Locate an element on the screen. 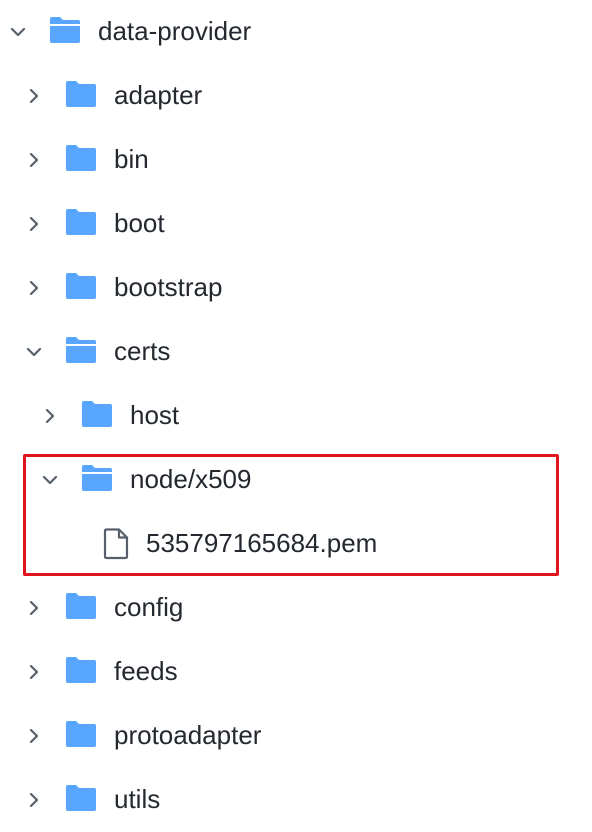 The height and width of the screenshot is (832, 592). tree-item-label: adapter is located at coordinates (158, 95).